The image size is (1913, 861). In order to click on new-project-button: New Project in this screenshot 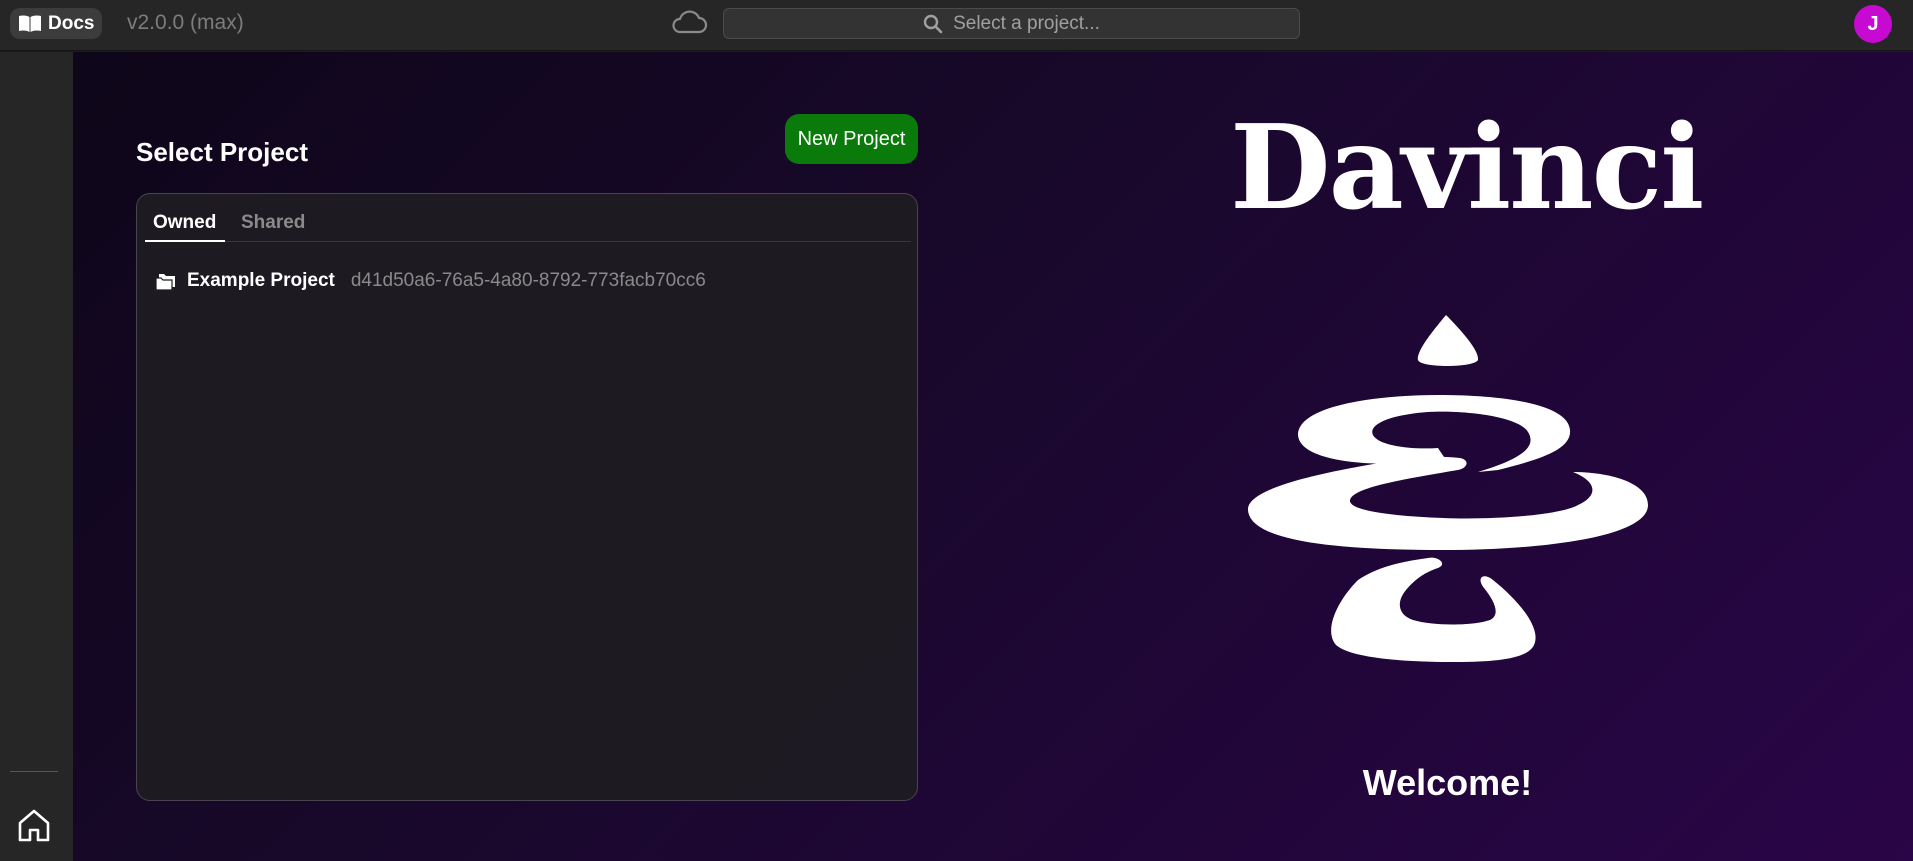, I will do `click(851, 139)`.